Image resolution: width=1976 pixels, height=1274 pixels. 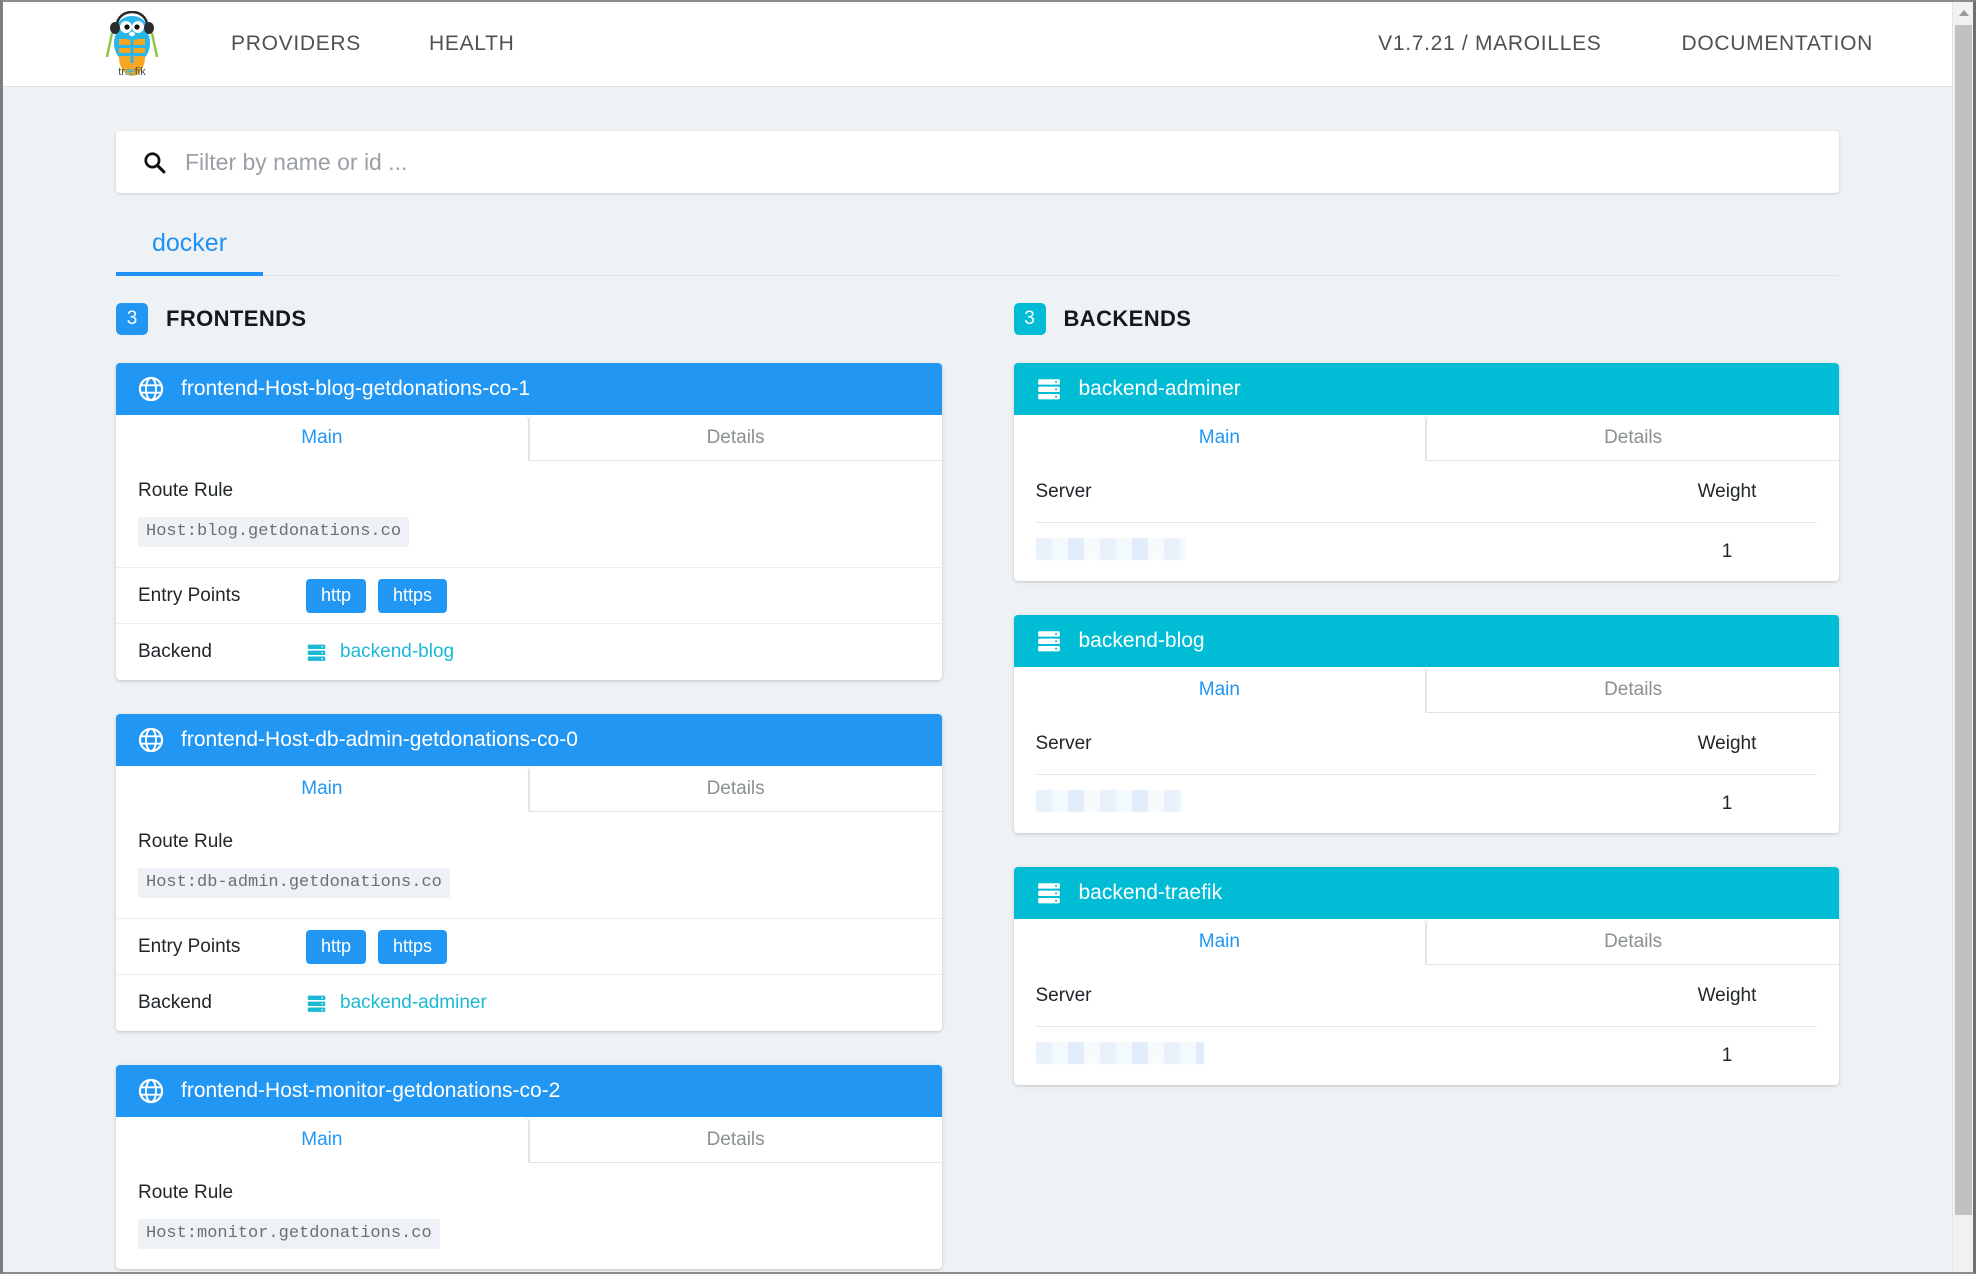 I want to click on frontend-card-header: frontend-Host-blog-getdonations-co-1, so click(x=529, y=389).